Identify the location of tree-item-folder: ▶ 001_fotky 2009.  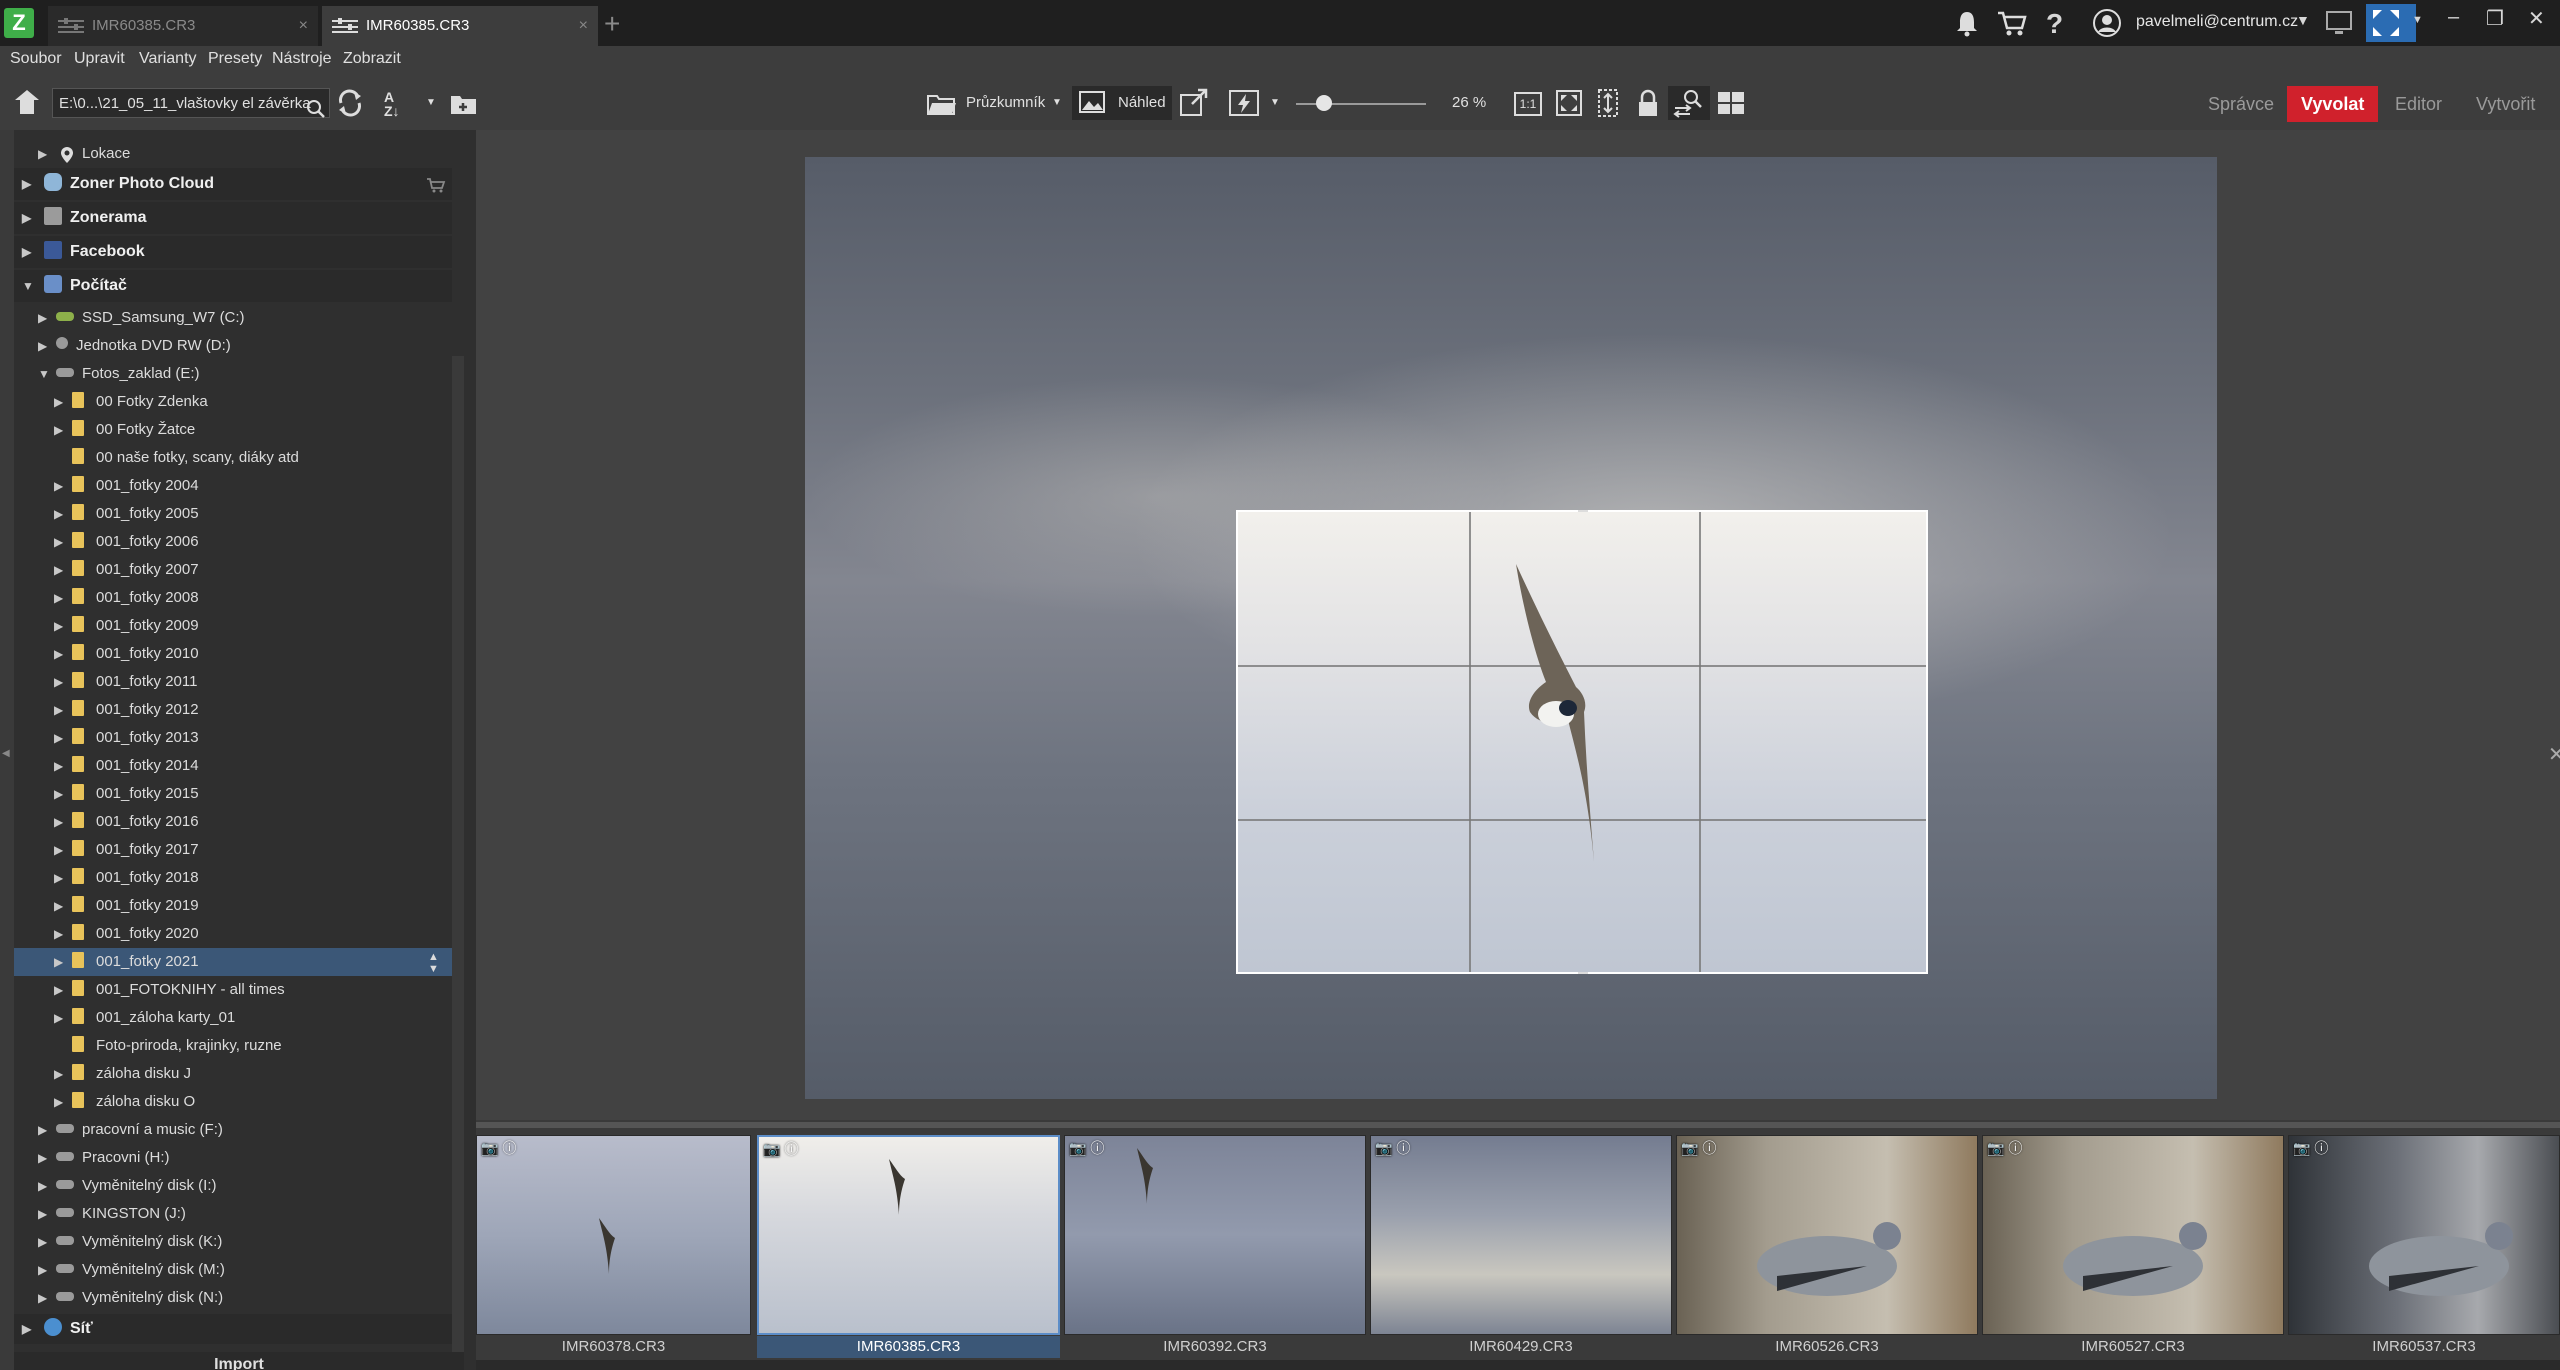
(233, 626).